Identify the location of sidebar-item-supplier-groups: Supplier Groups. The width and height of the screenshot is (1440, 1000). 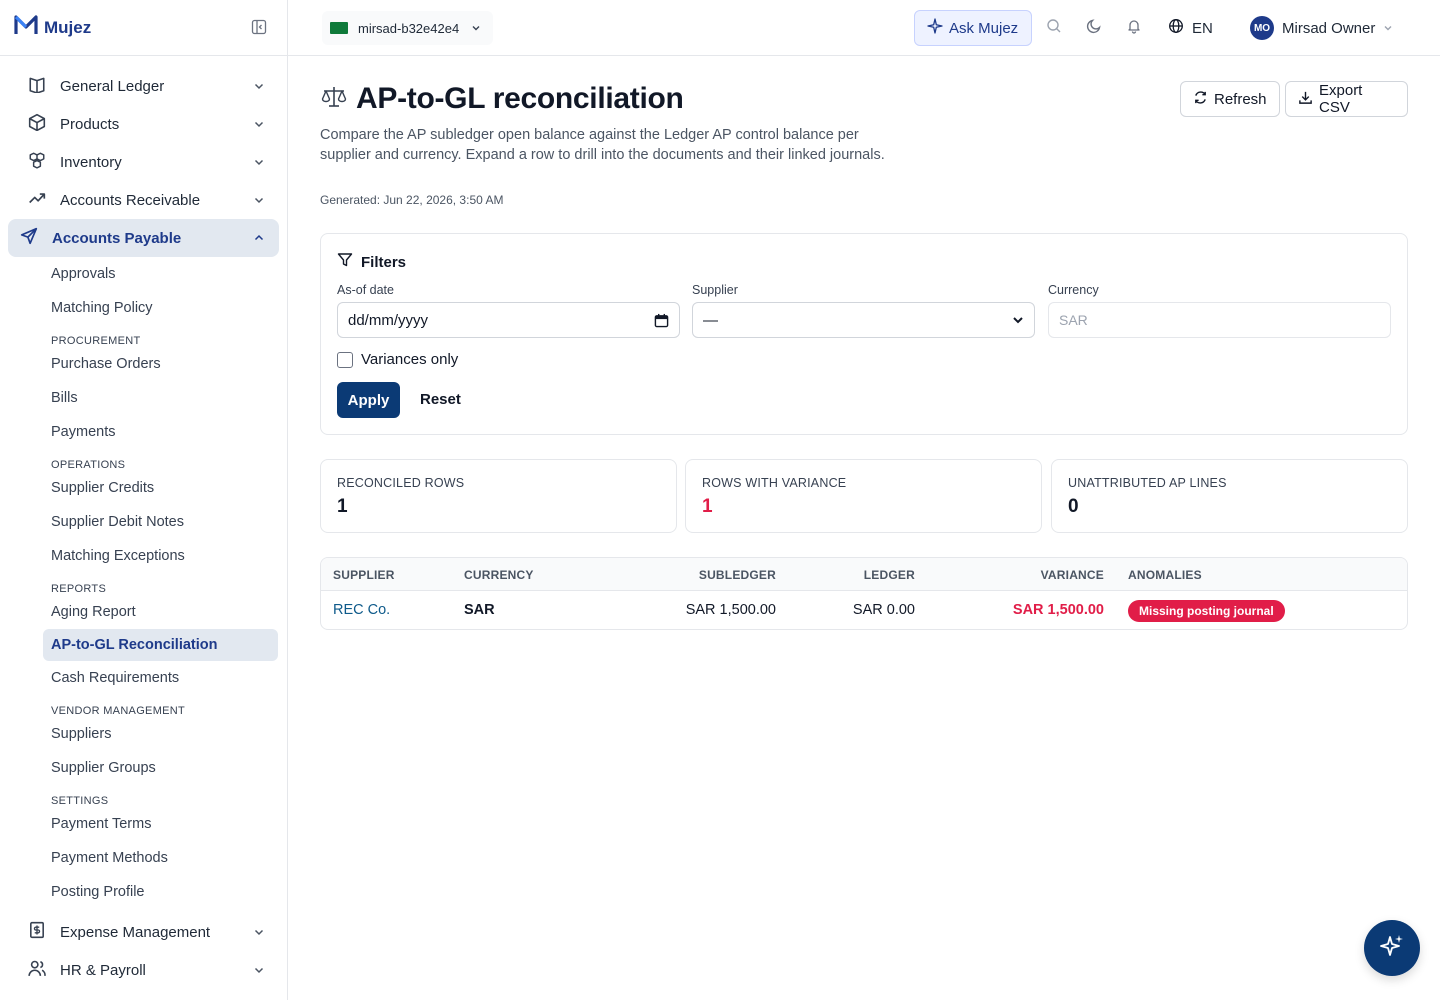
(143, 768).